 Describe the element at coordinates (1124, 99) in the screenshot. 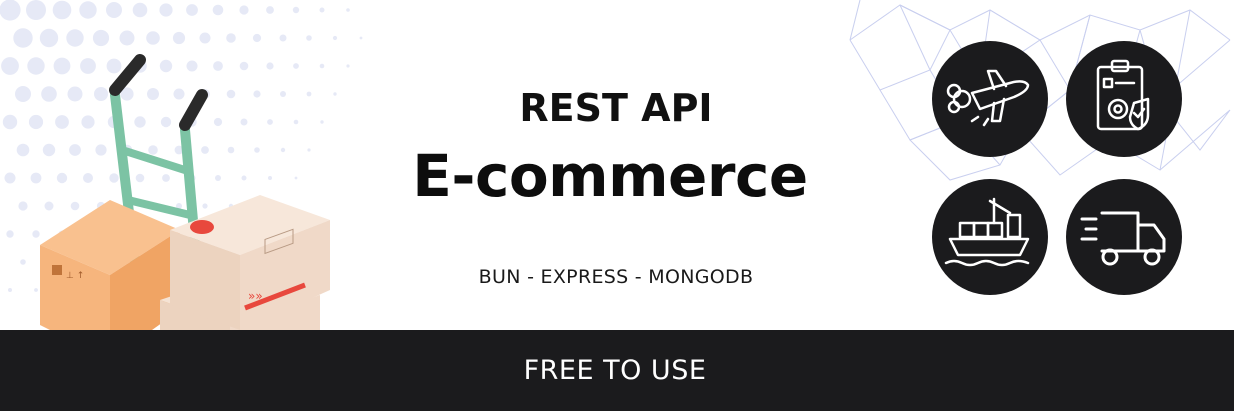

I see `checklist-gear-icon` at that location.